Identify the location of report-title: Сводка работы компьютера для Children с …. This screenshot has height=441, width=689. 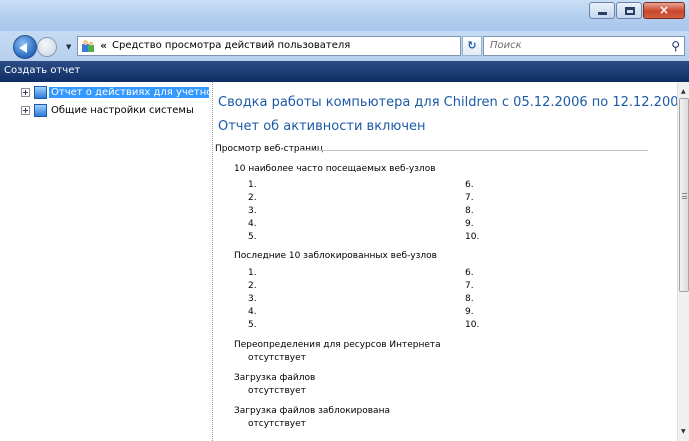
(447, 102).